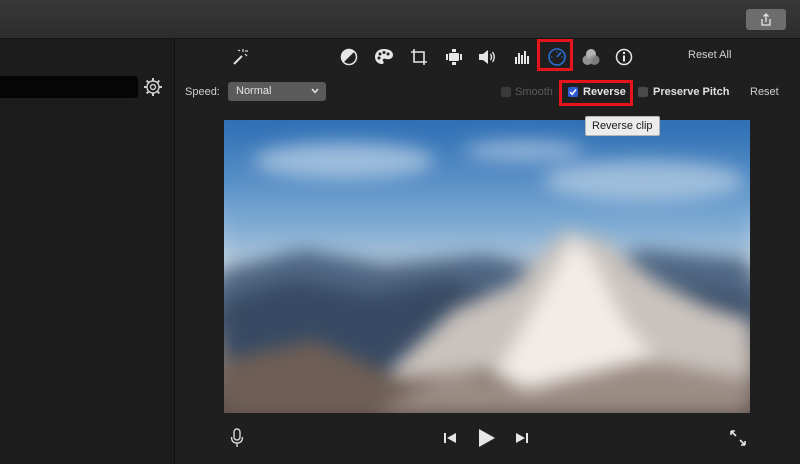  I want to click on magic-wand-icon, so click(240, 57).